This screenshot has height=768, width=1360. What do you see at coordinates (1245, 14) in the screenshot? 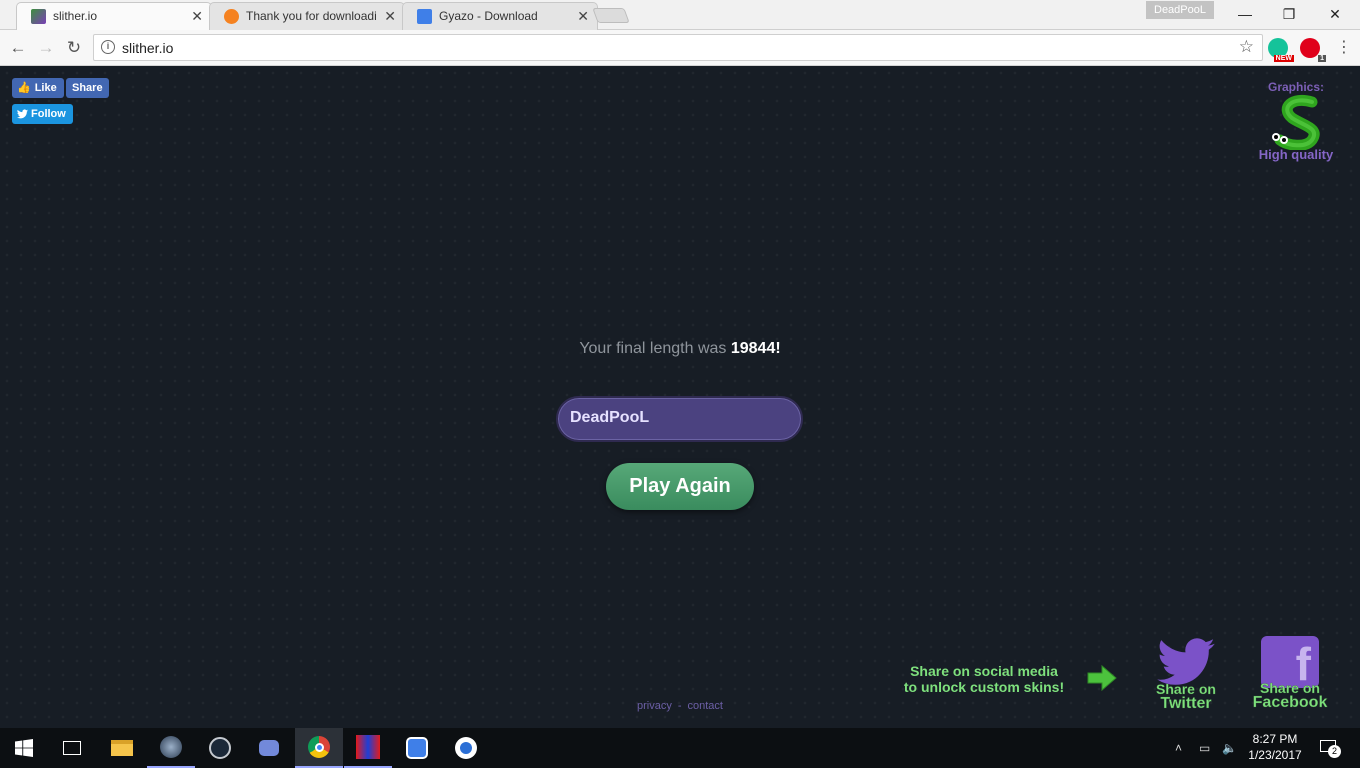
I see `minimize-icon: —` at bounding box center [1245, 14].